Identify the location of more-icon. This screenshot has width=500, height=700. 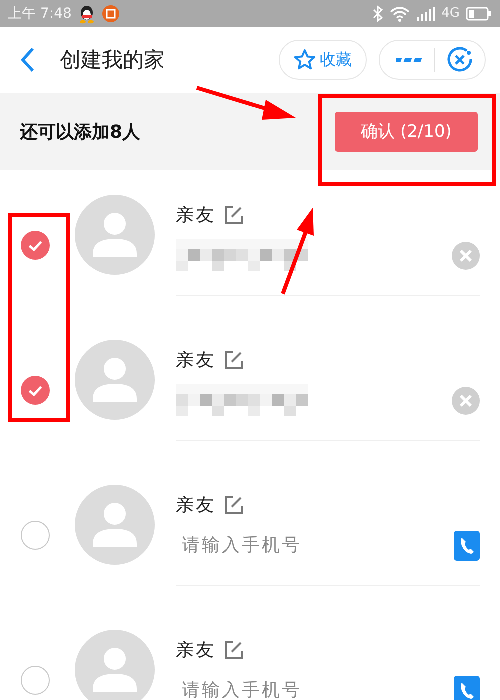
(409, 60).